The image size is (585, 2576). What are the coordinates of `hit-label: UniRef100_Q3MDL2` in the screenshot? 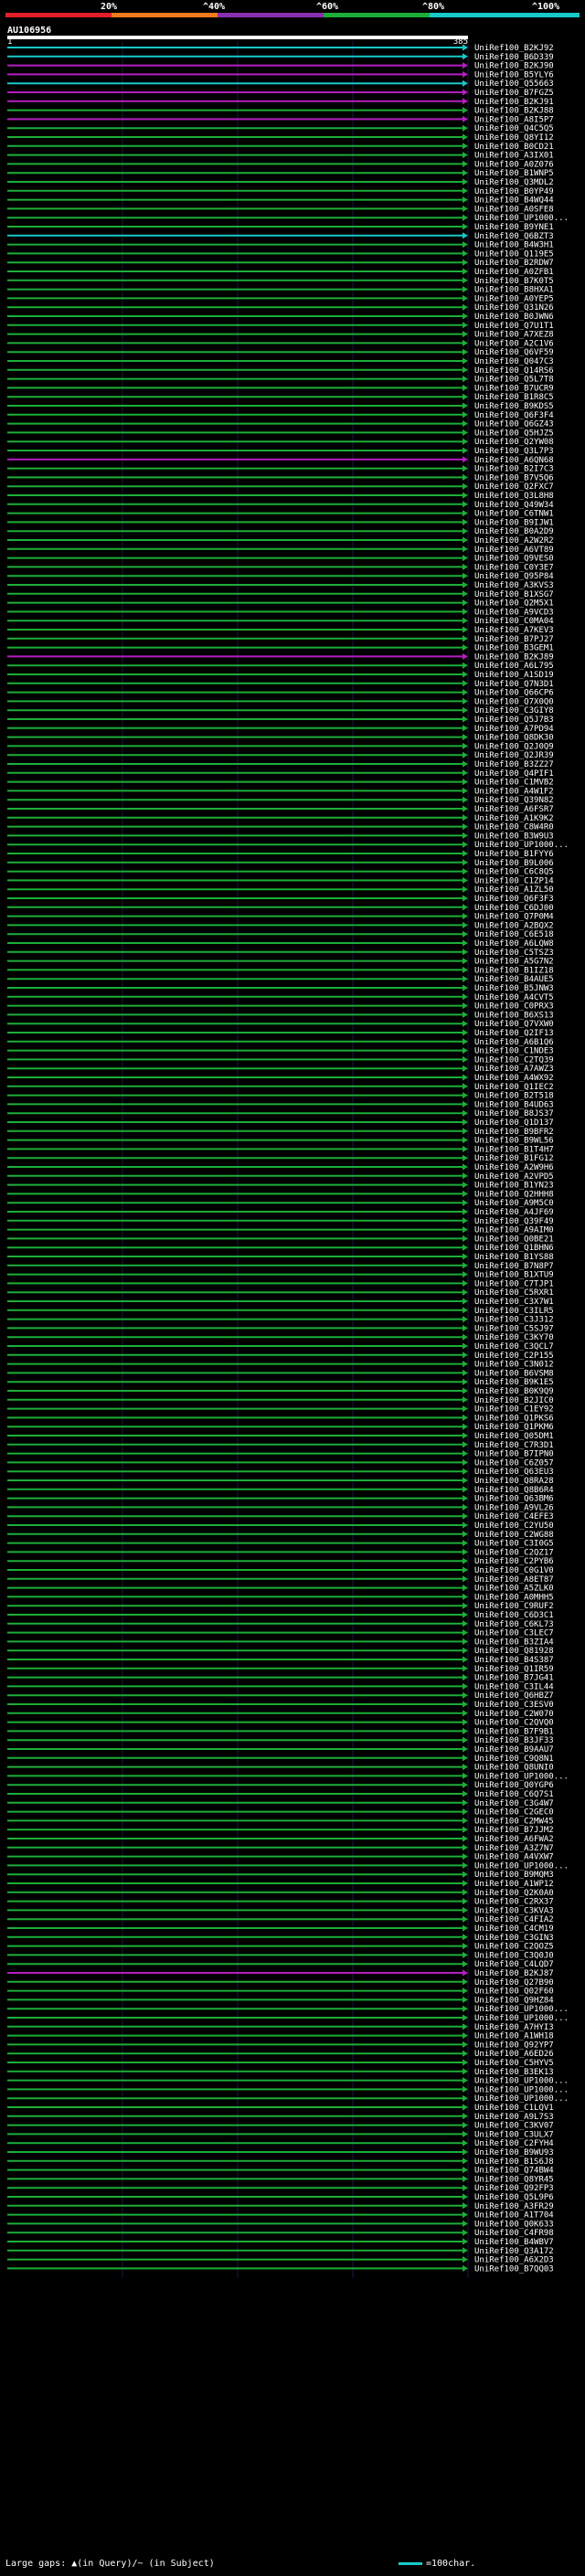 It's located at (514, 182).